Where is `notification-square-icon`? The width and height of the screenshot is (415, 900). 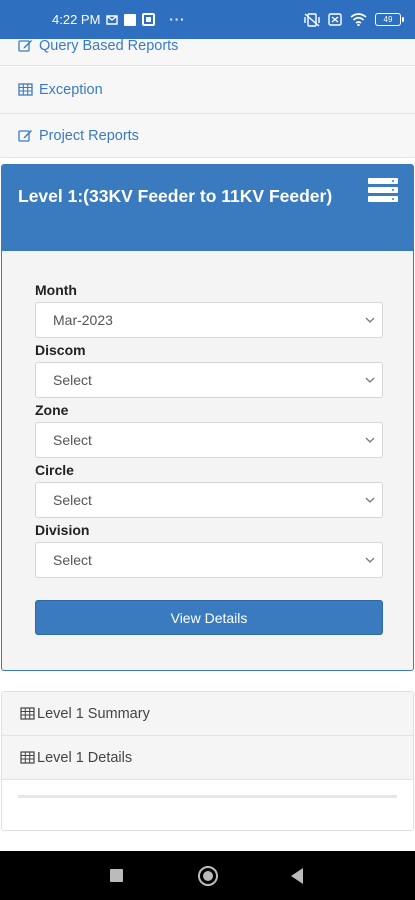 notification-square-icon is located at coordinates (130, 19).